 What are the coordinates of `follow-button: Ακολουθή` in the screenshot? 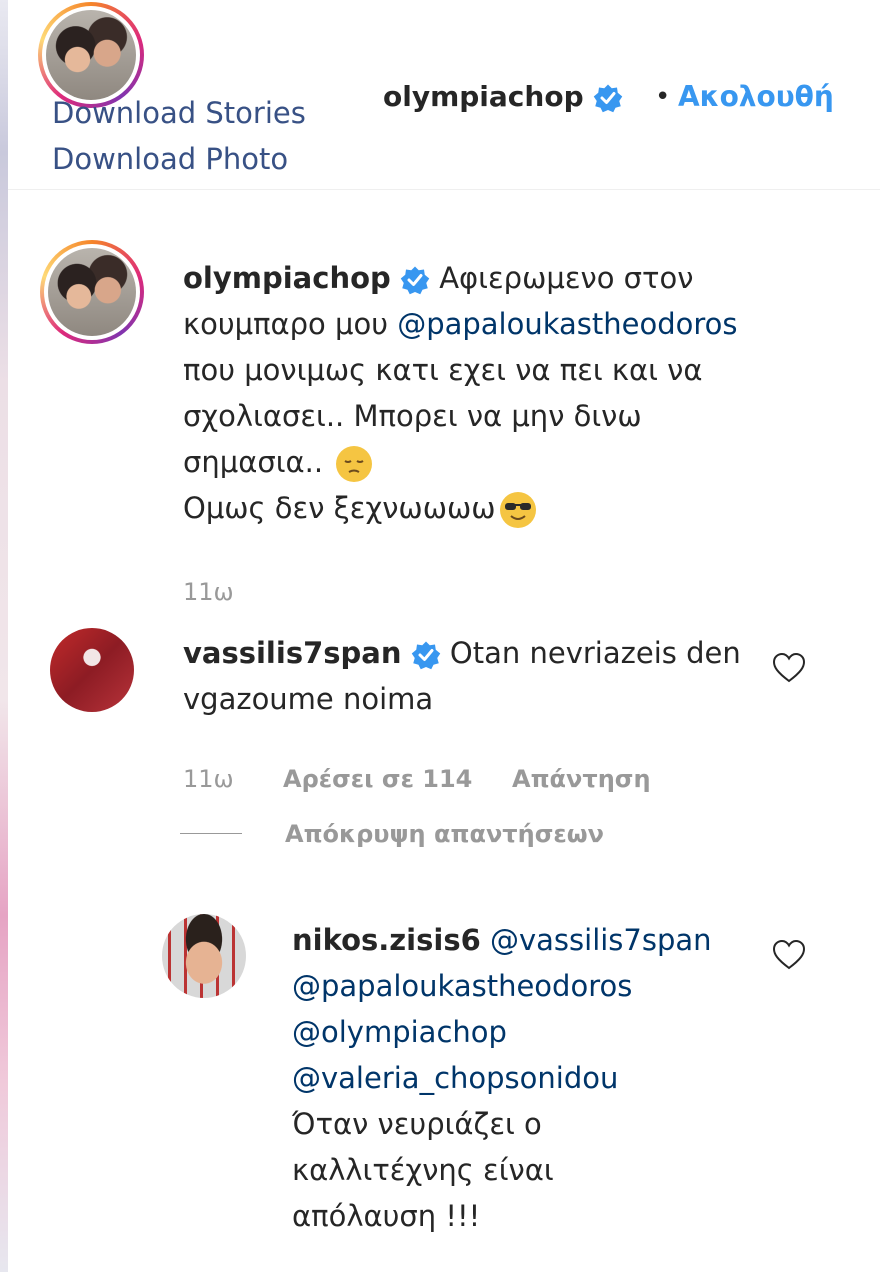 It's located at (756, 96).